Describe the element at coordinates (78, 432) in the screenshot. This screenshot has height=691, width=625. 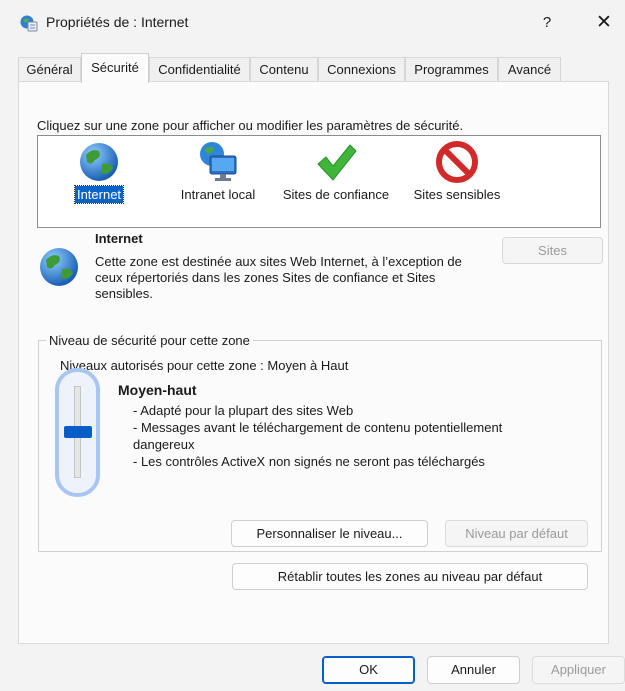
I see `slider-thumb` at that location.